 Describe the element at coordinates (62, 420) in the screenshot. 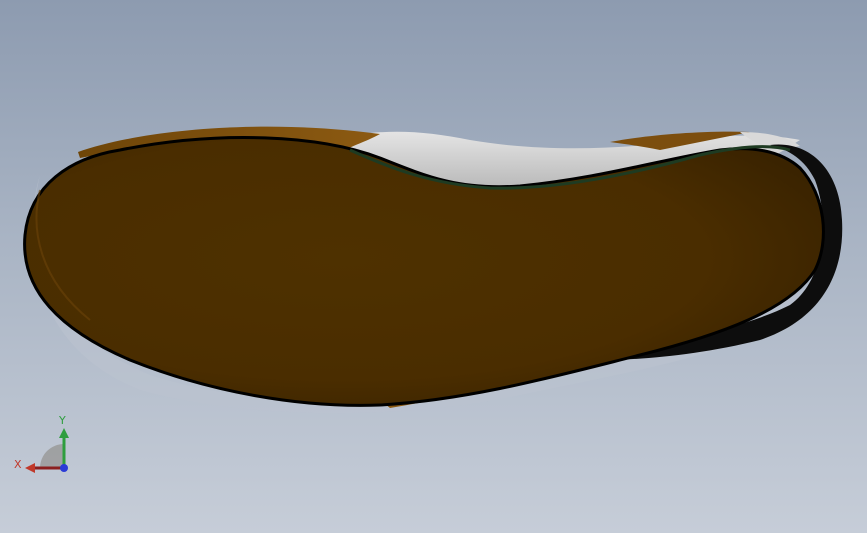

I see `triad-y-label: Y` at that location.